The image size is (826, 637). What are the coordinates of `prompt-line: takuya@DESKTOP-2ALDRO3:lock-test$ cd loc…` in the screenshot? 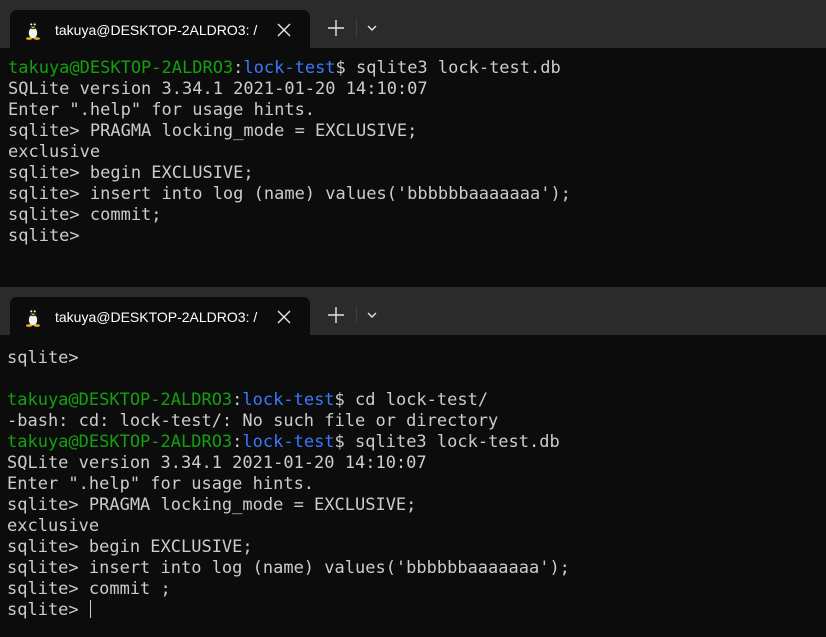 It's located at (416, 400).